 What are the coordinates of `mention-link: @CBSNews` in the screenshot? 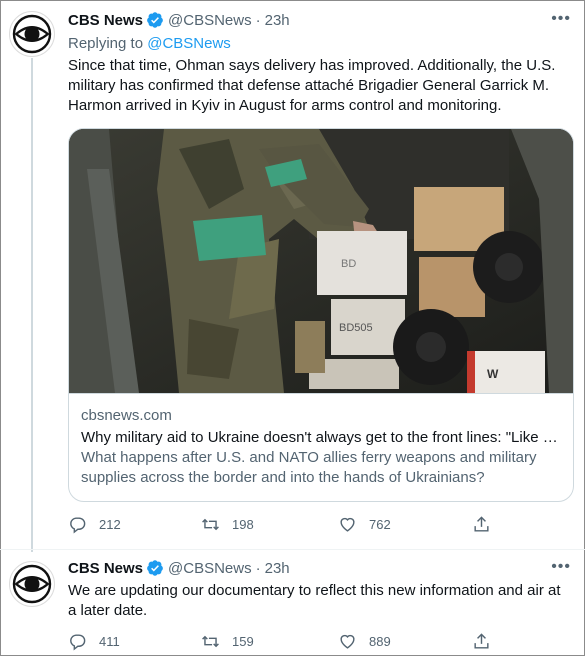 It's located at (189, 43).